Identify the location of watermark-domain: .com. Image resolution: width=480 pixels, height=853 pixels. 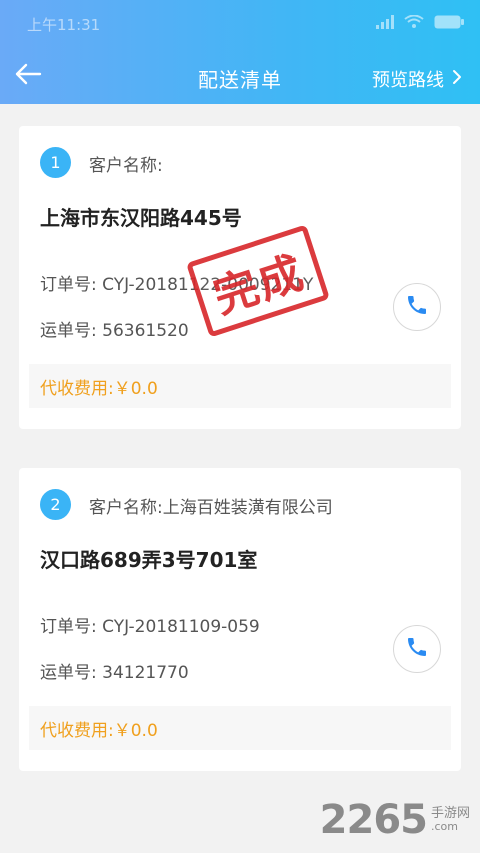
(444, 827).